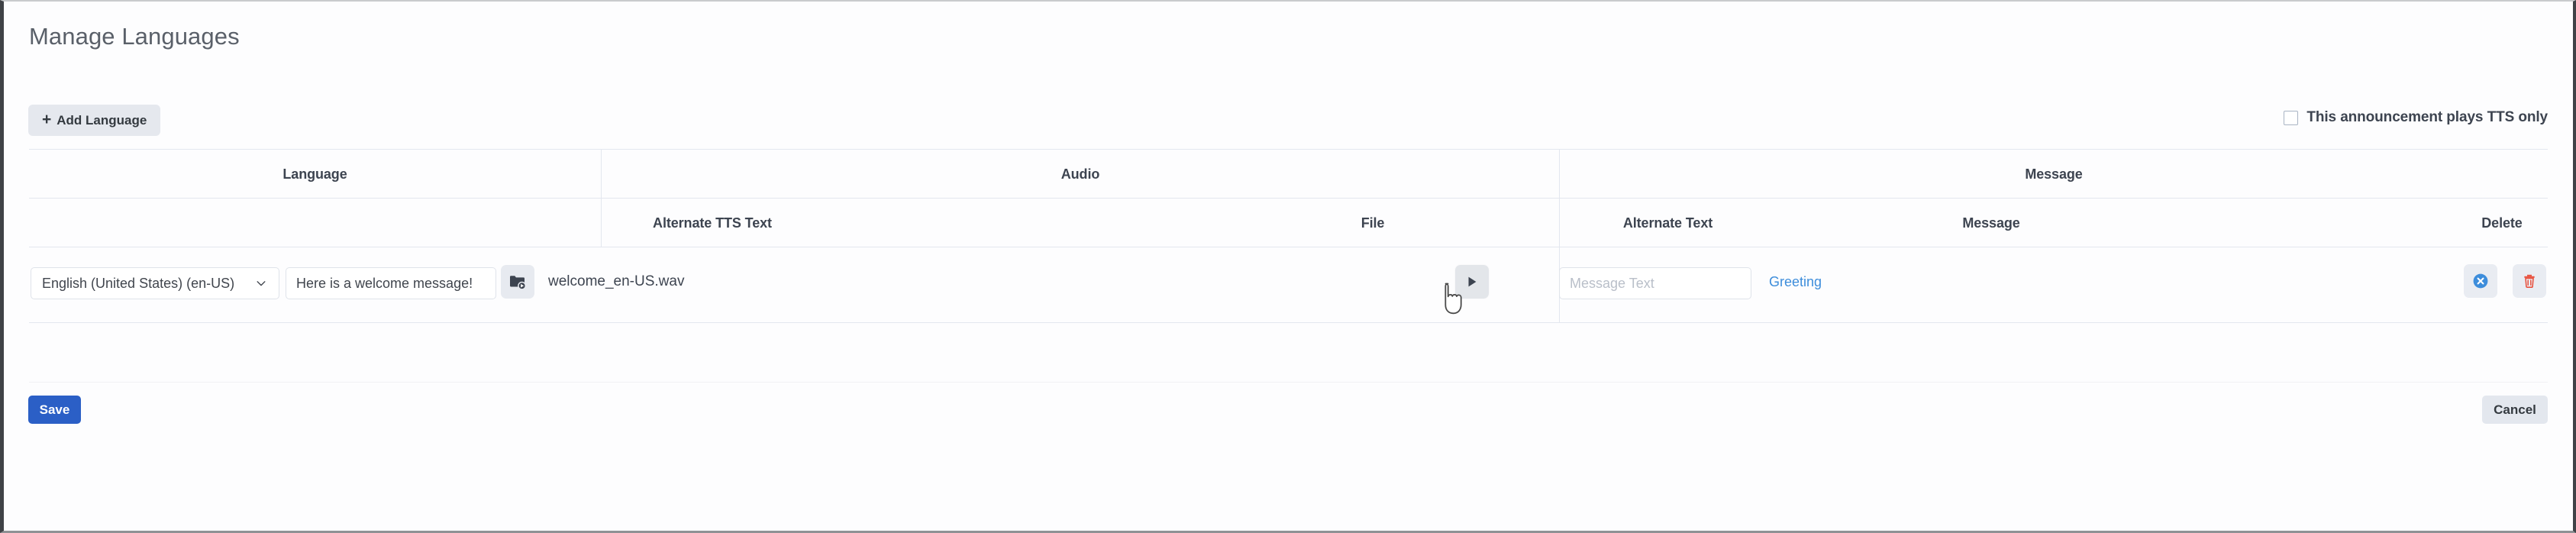 The image size is (2576, 533). Describe the element at coordinates (1991, 223) in the screenshot. I see `sub-header-message: Message` at that location.